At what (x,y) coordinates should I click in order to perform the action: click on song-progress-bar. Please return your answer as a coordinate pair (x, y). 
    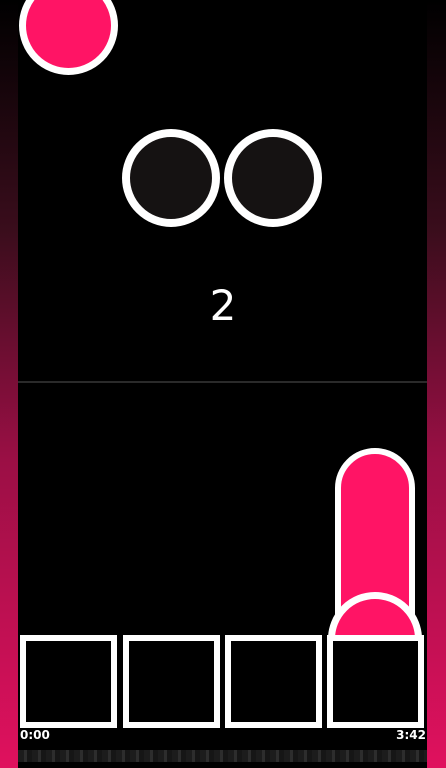
    Looking at the image, I should click on (222, 756).